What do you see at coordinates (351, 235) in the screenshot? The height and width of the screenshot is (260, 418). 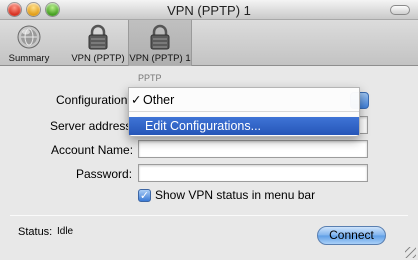 I see `connect-button: Connect` at bounding box center [351, 235].